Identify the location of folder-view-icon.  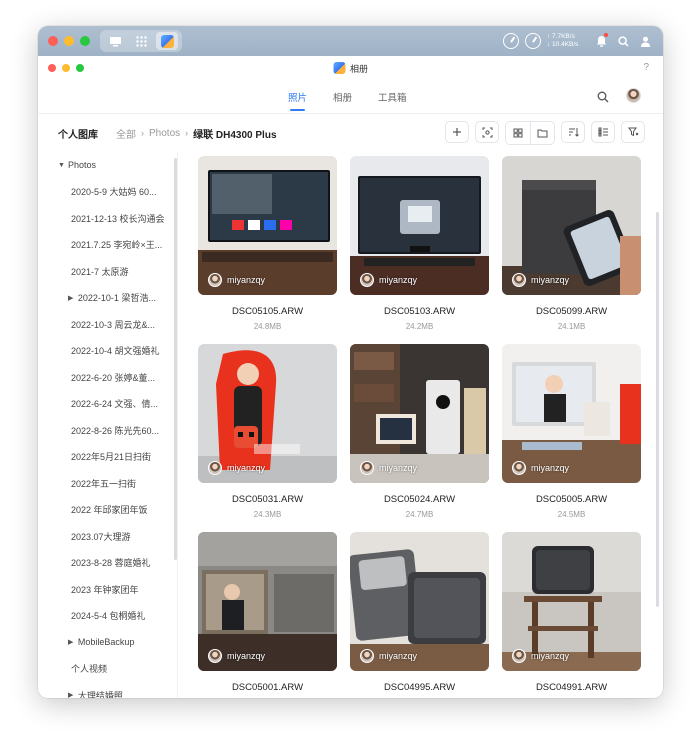
(542, 133).